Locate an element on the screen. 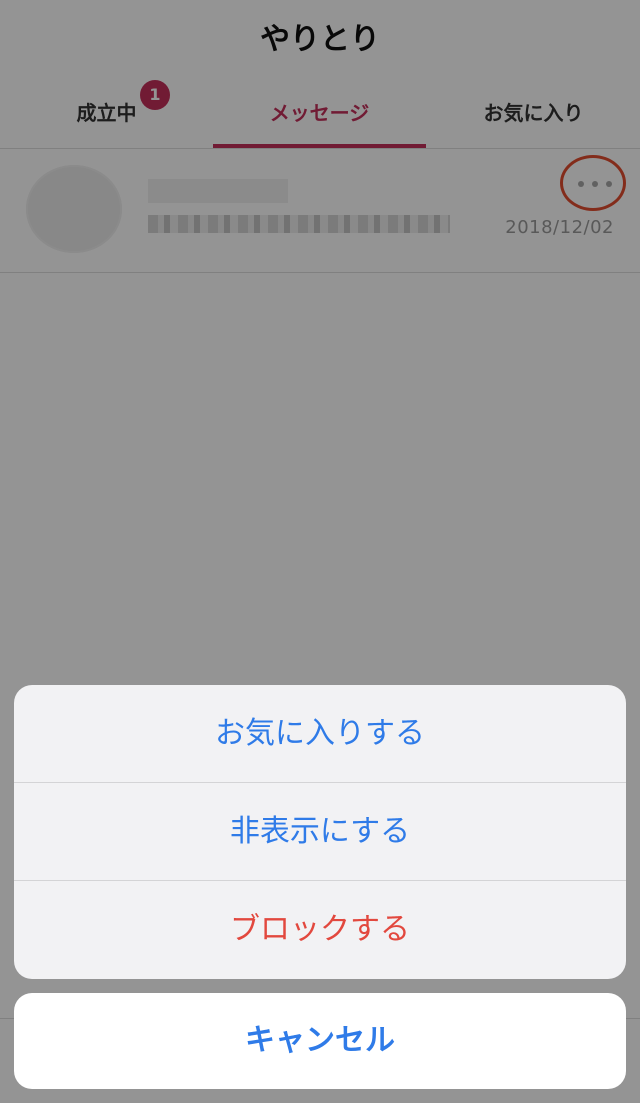 The image size is (640, 1104). hide-action-button: 非表示にする is located at coordinates (320, 832).